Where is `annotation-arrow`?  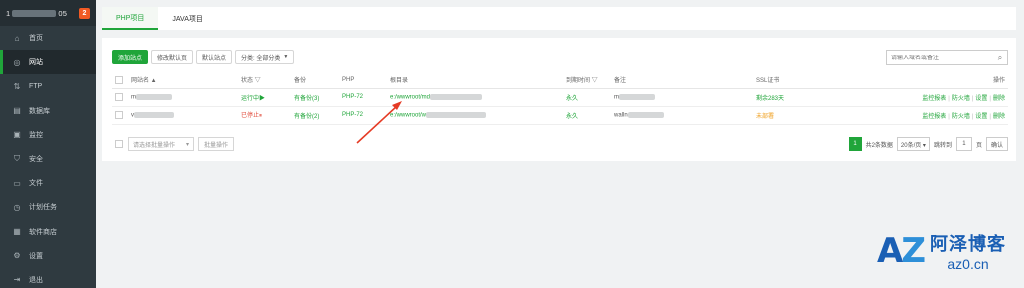
annotation-arrow is located at coordinates (379, 122).